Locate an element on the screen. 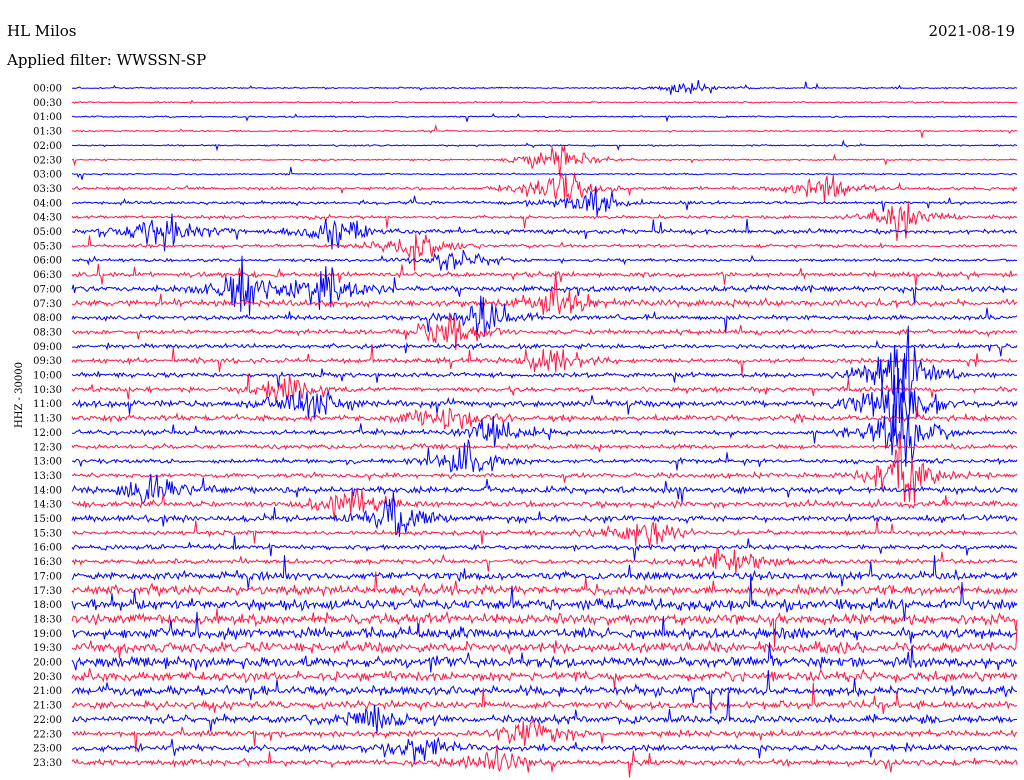  row-tick-label: 19:30 is located at coordinates (47, 648).